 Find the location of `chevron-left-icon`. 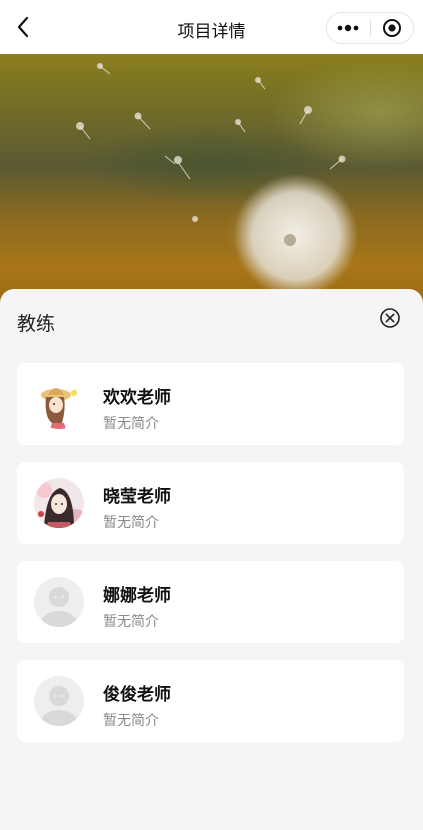

chevron-left-icon is located at coordinates (23, 27).